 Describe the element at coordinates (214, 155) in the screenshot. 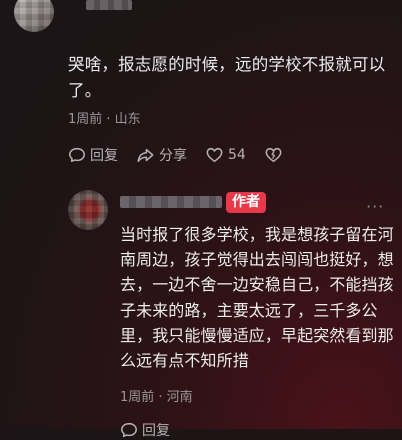

I see `heart-icon` at that location.